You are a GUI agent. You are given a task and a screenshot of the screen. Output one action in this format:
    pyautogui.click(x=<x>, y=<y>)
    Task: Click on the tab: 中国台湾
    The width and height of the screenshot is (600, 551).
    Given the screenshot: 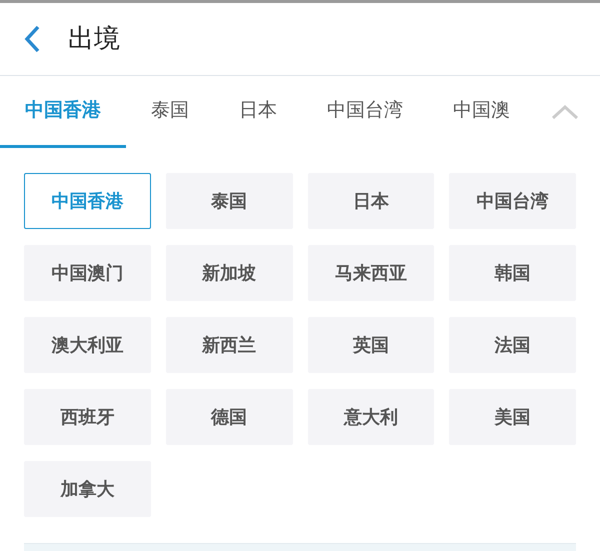 What is the action you would take?
    pyautogui.click(x=365, y=112)
    